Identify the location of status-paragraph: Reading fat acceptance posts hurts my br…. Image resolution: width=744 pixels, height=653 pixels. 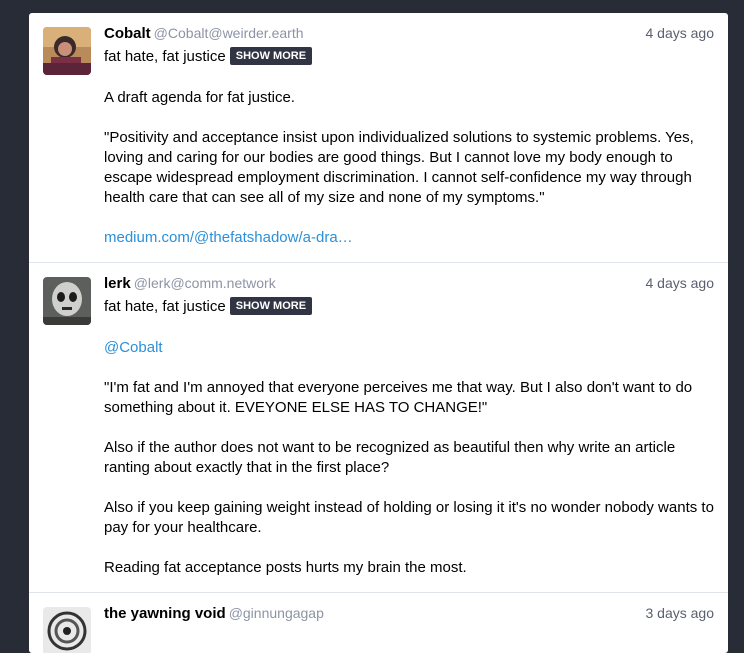
(285, 567).